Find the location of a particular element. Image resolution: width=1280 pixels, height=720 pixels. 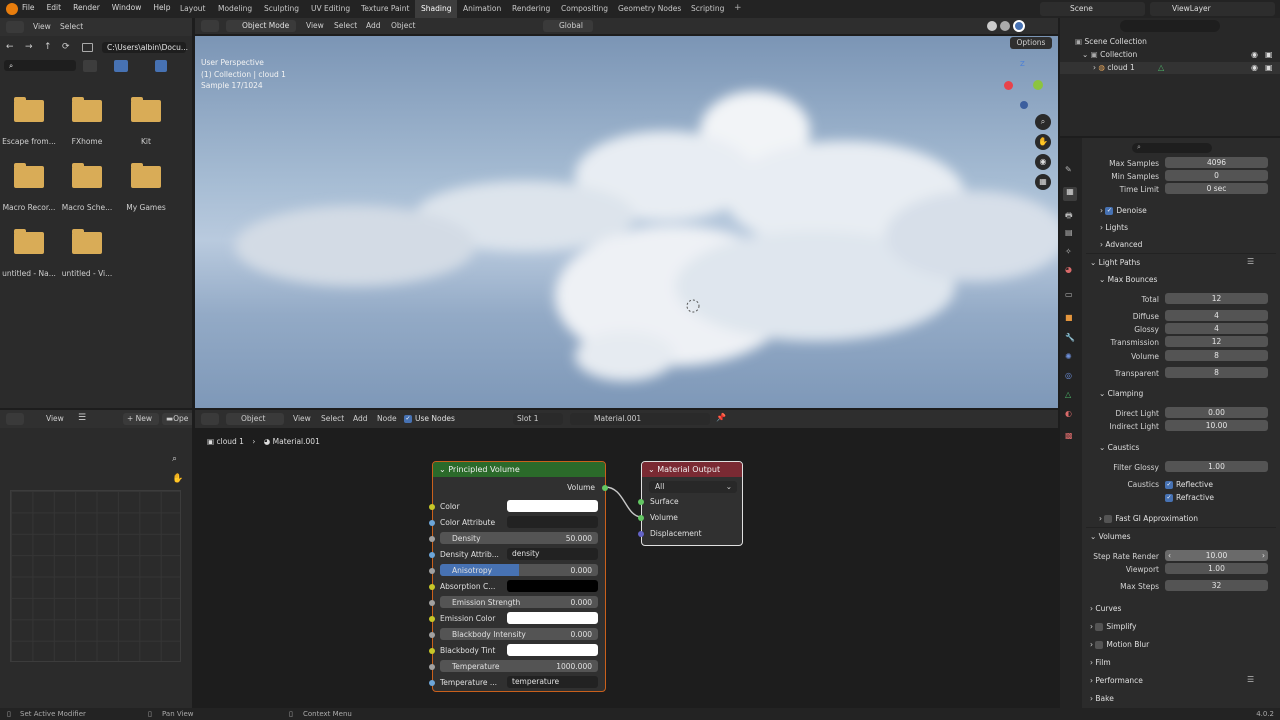

node-add-menu: Add is located at coordinates (360, 418).